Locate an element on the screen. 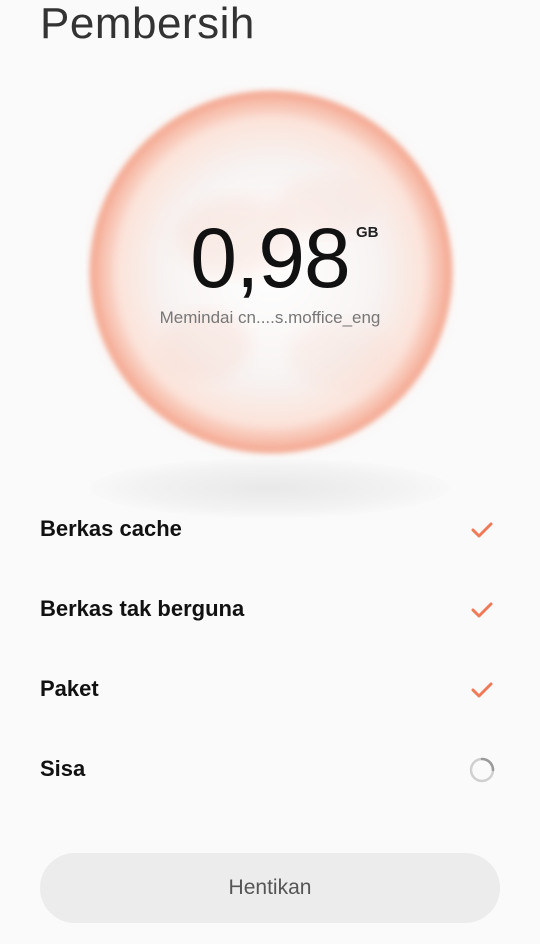 This screenshot has height=944, width=540. list-item-label: Sisa is located at coordinates (63, 768).